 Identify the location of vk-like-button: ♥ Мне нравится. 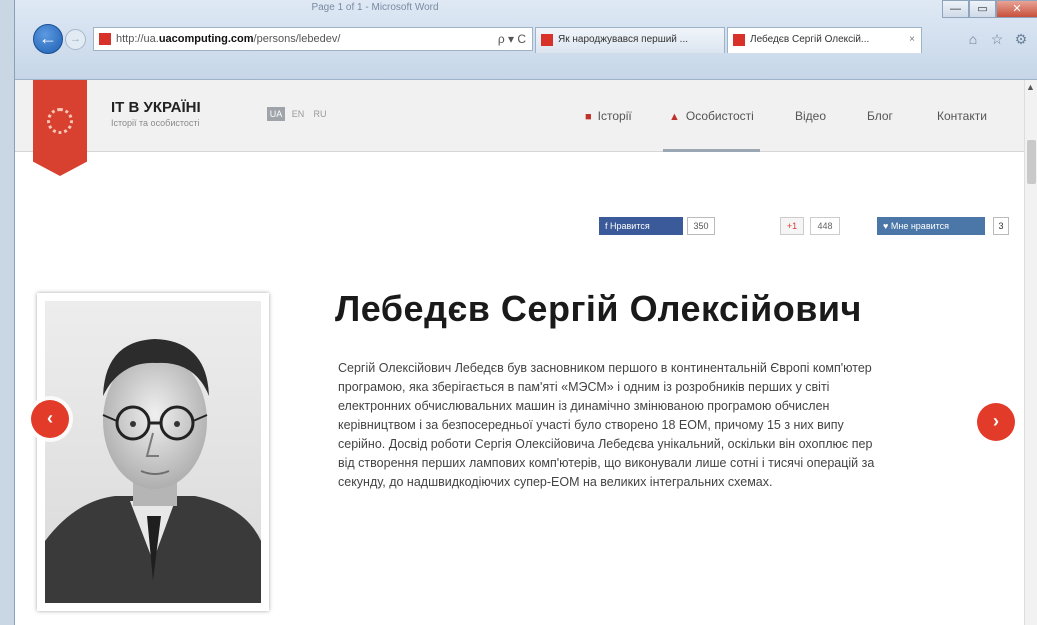
(931, 226).